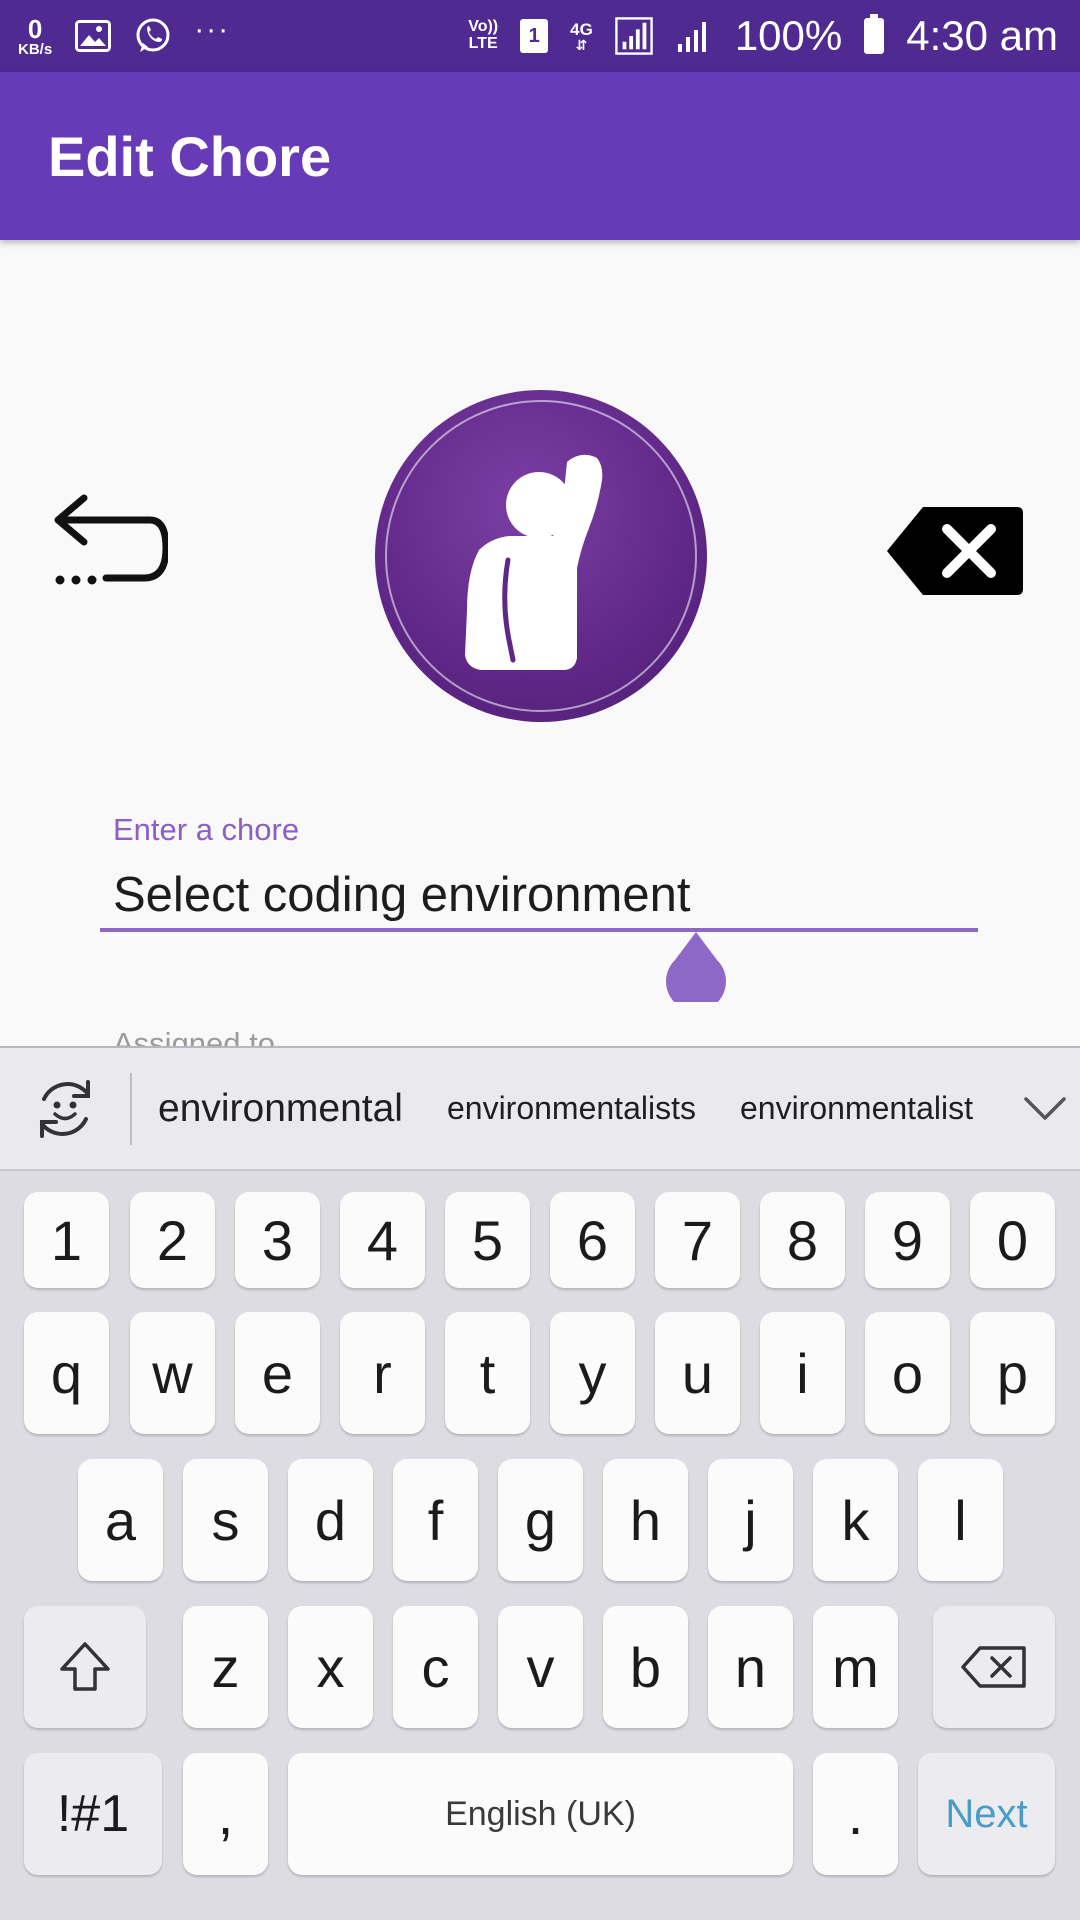 This screenshot has width=1080, height=1920. I want to click on symbols-key: !#1, so click(93, 1814).